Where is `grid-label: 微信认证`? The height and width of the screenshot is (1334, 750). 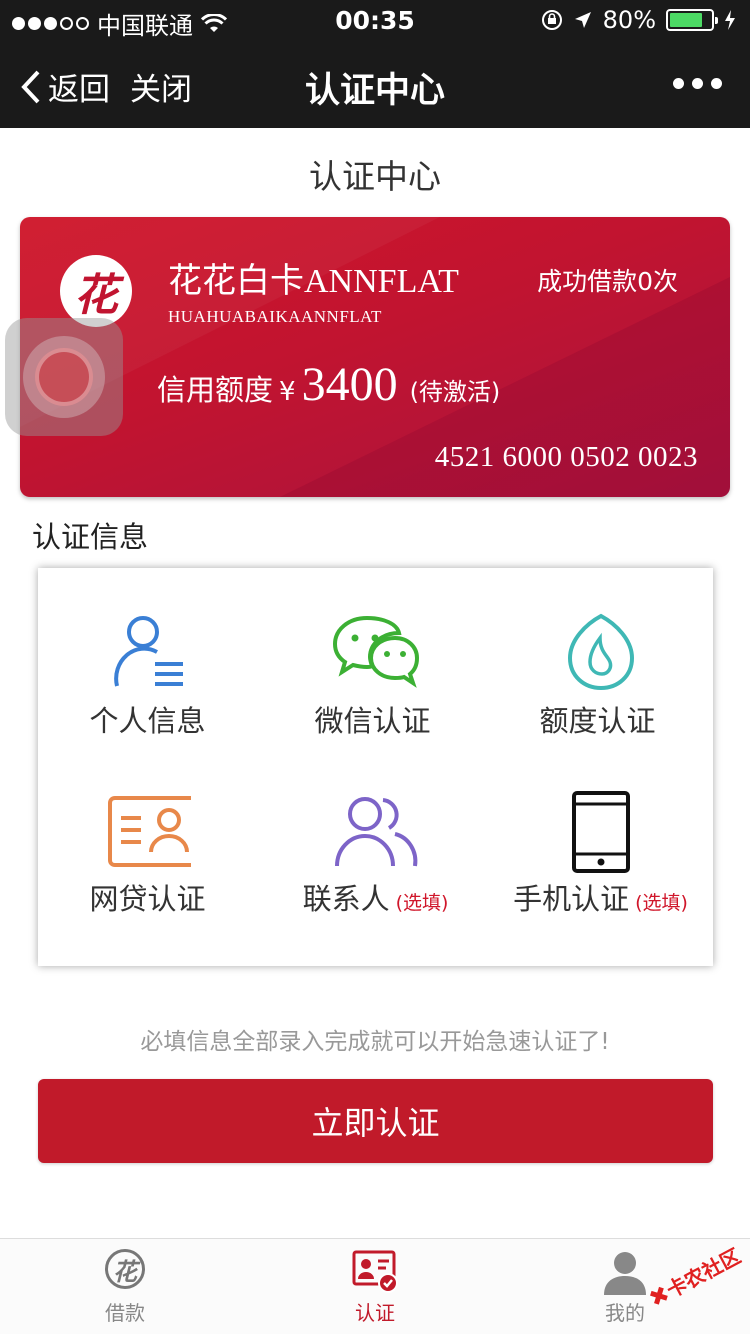 grid-label: 微信认证 is located at coordinates (372, 721).